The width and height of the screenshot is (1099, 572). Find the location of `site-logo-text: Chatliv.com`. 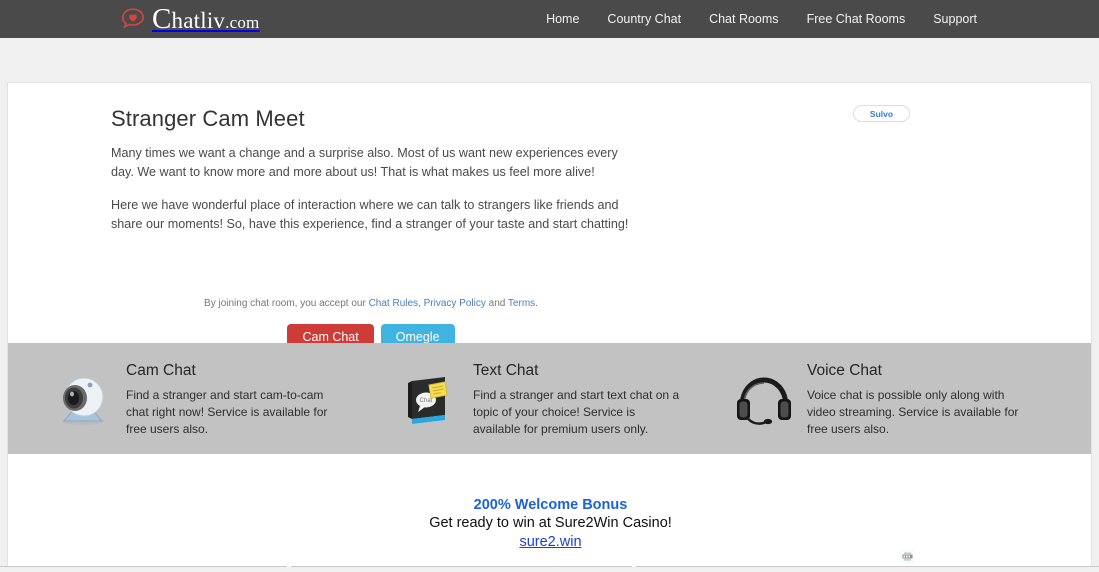

site-logo-text: Chatliv.com is located at coordinates (206, 18).